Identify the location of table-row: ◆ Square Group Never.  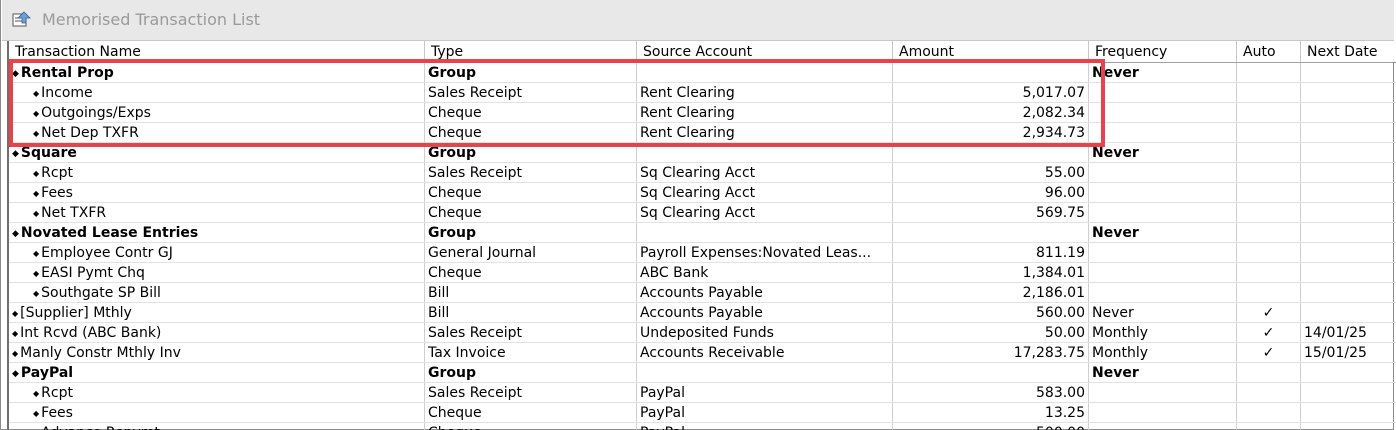
(702, 153).